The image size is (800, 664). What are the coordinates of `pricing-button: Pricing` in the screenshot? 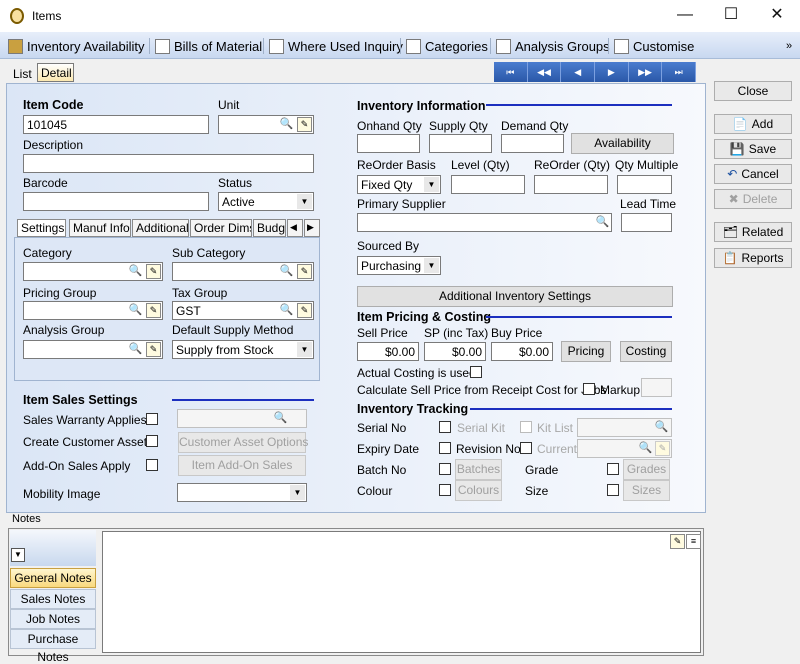 It's located at (586, 351).